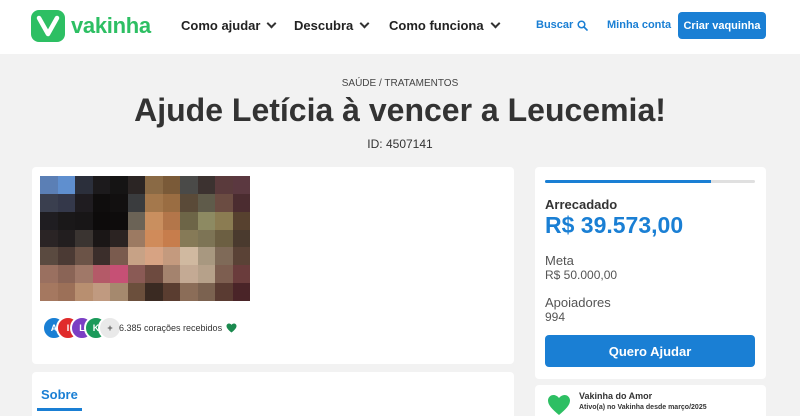 This screenshot has width=800, height=416. Describe the element at coordinates (559, 260) in the screenshot. I see `goal-label: Meta` at that location.